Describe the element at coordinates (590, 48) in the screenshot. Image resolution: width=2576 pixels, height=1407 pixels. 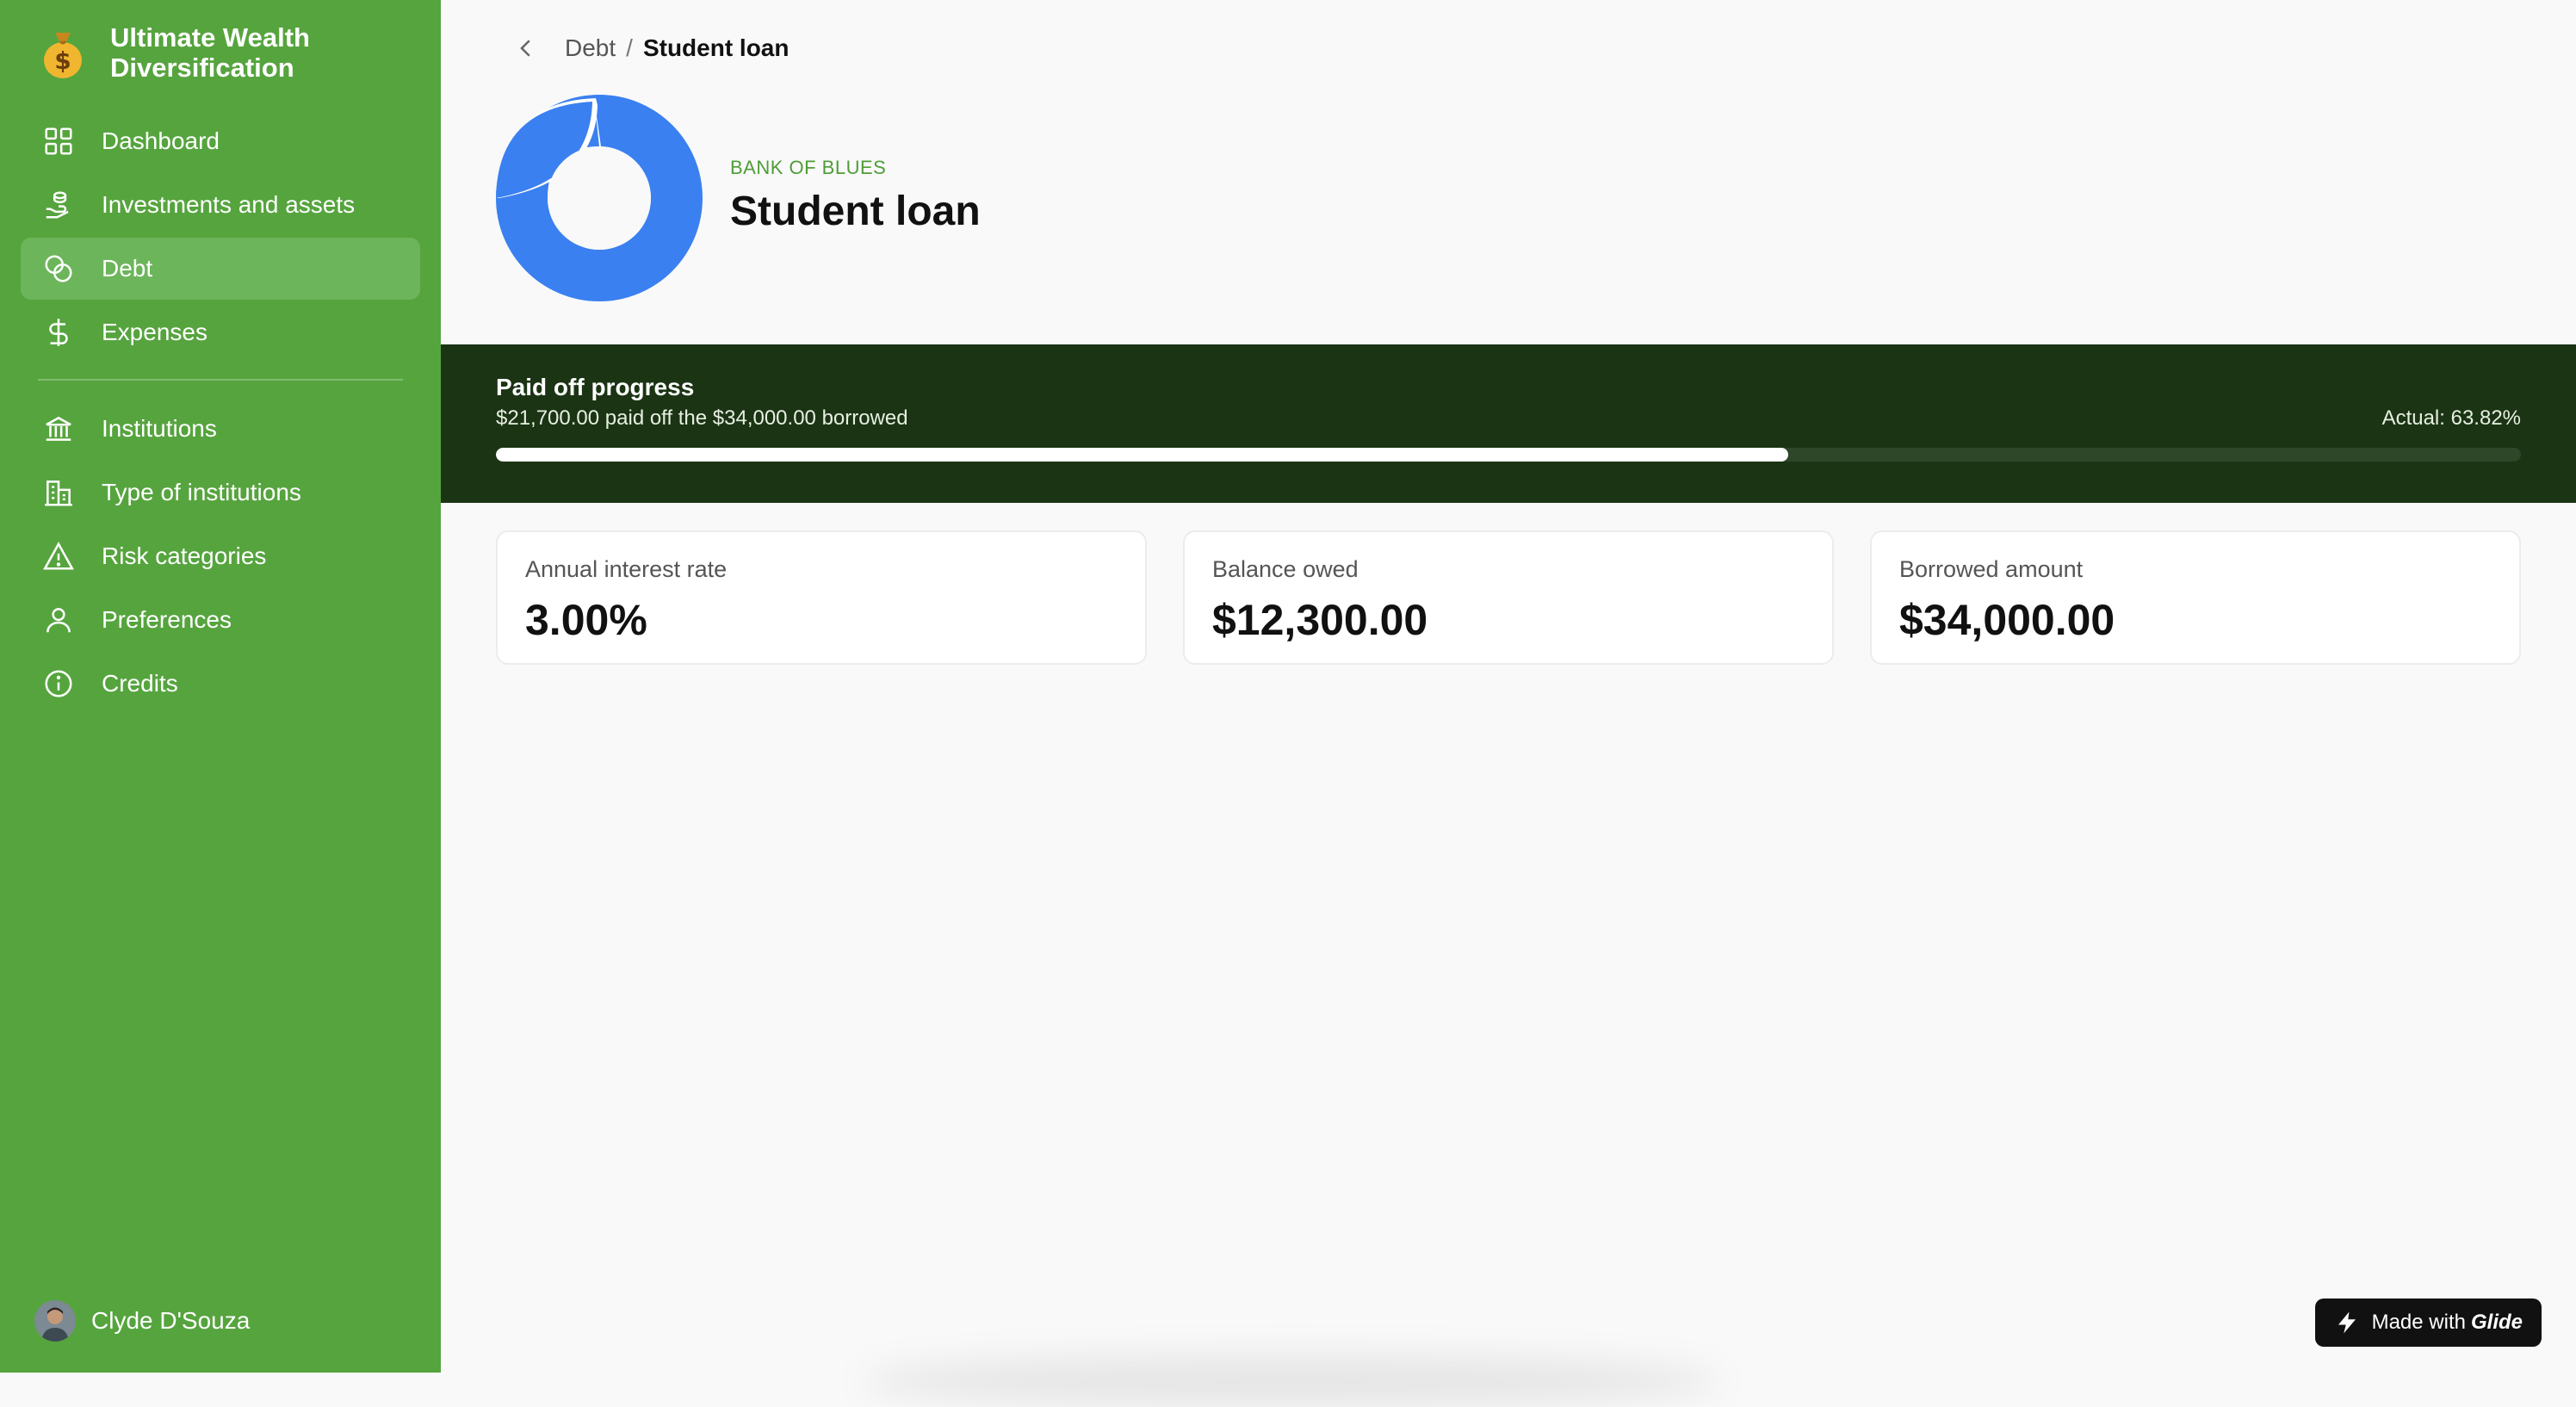
I see `breadcrumb-parent-link: Debt` at that location.